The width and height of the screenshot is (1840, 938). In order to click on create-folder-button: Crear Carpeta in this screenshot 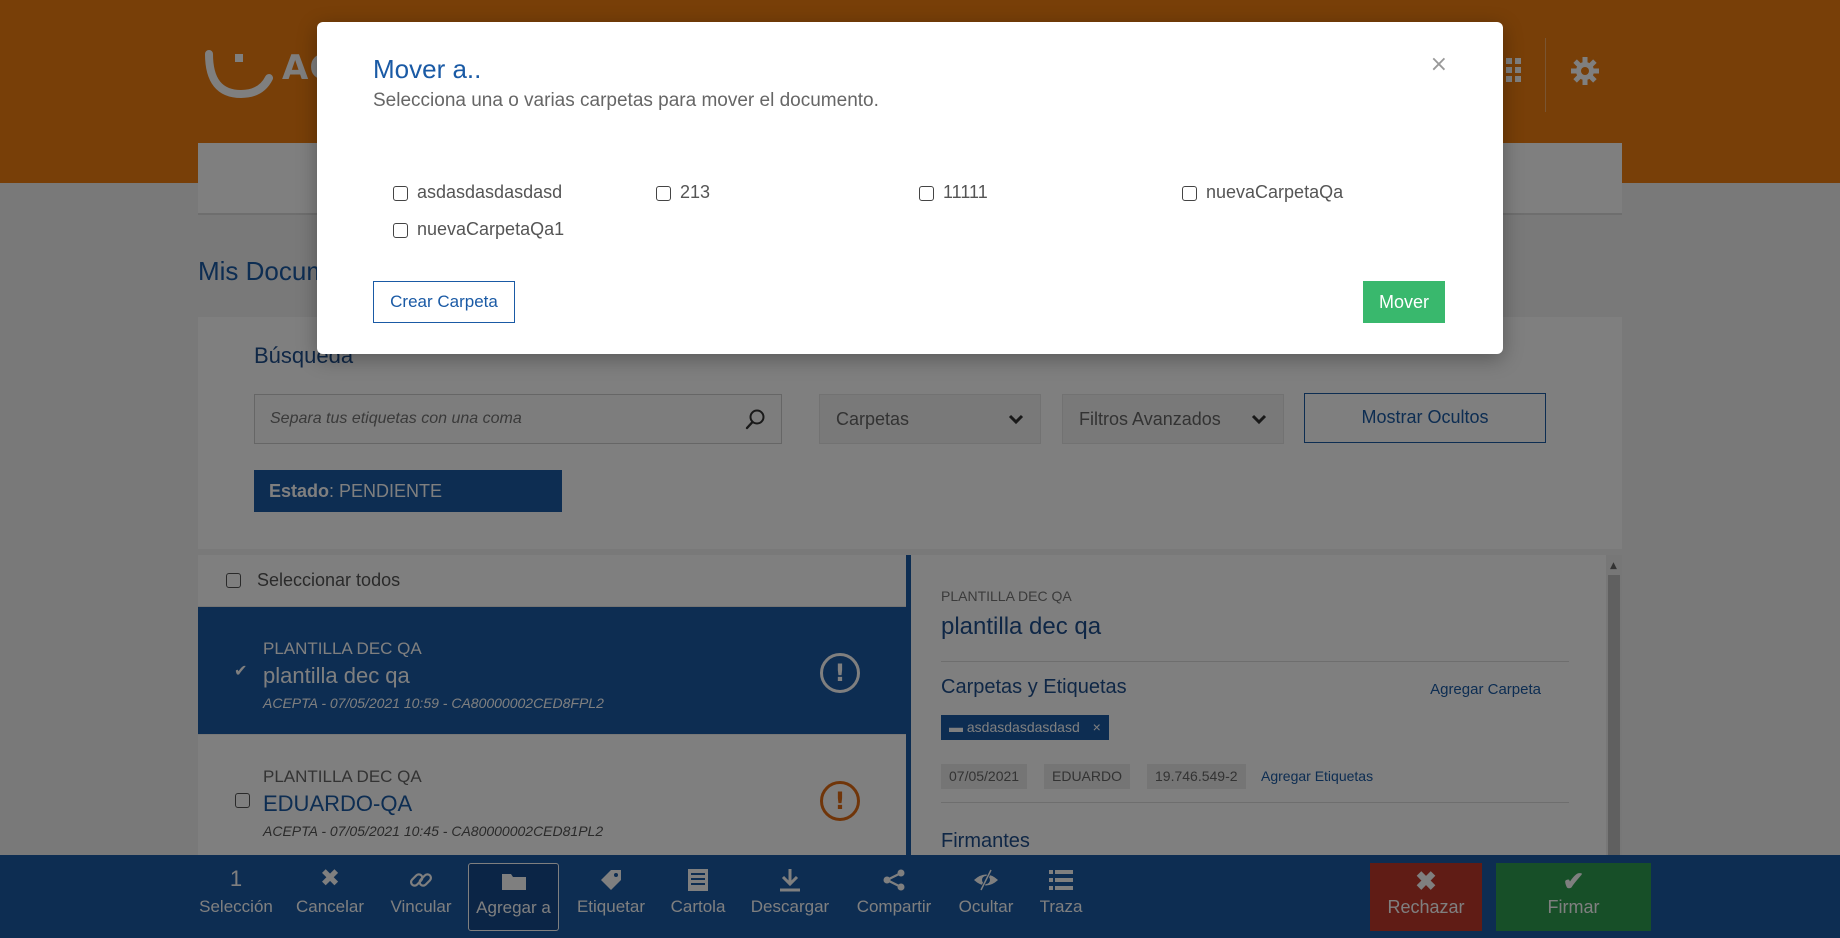, I will do `click(444, 302)`.